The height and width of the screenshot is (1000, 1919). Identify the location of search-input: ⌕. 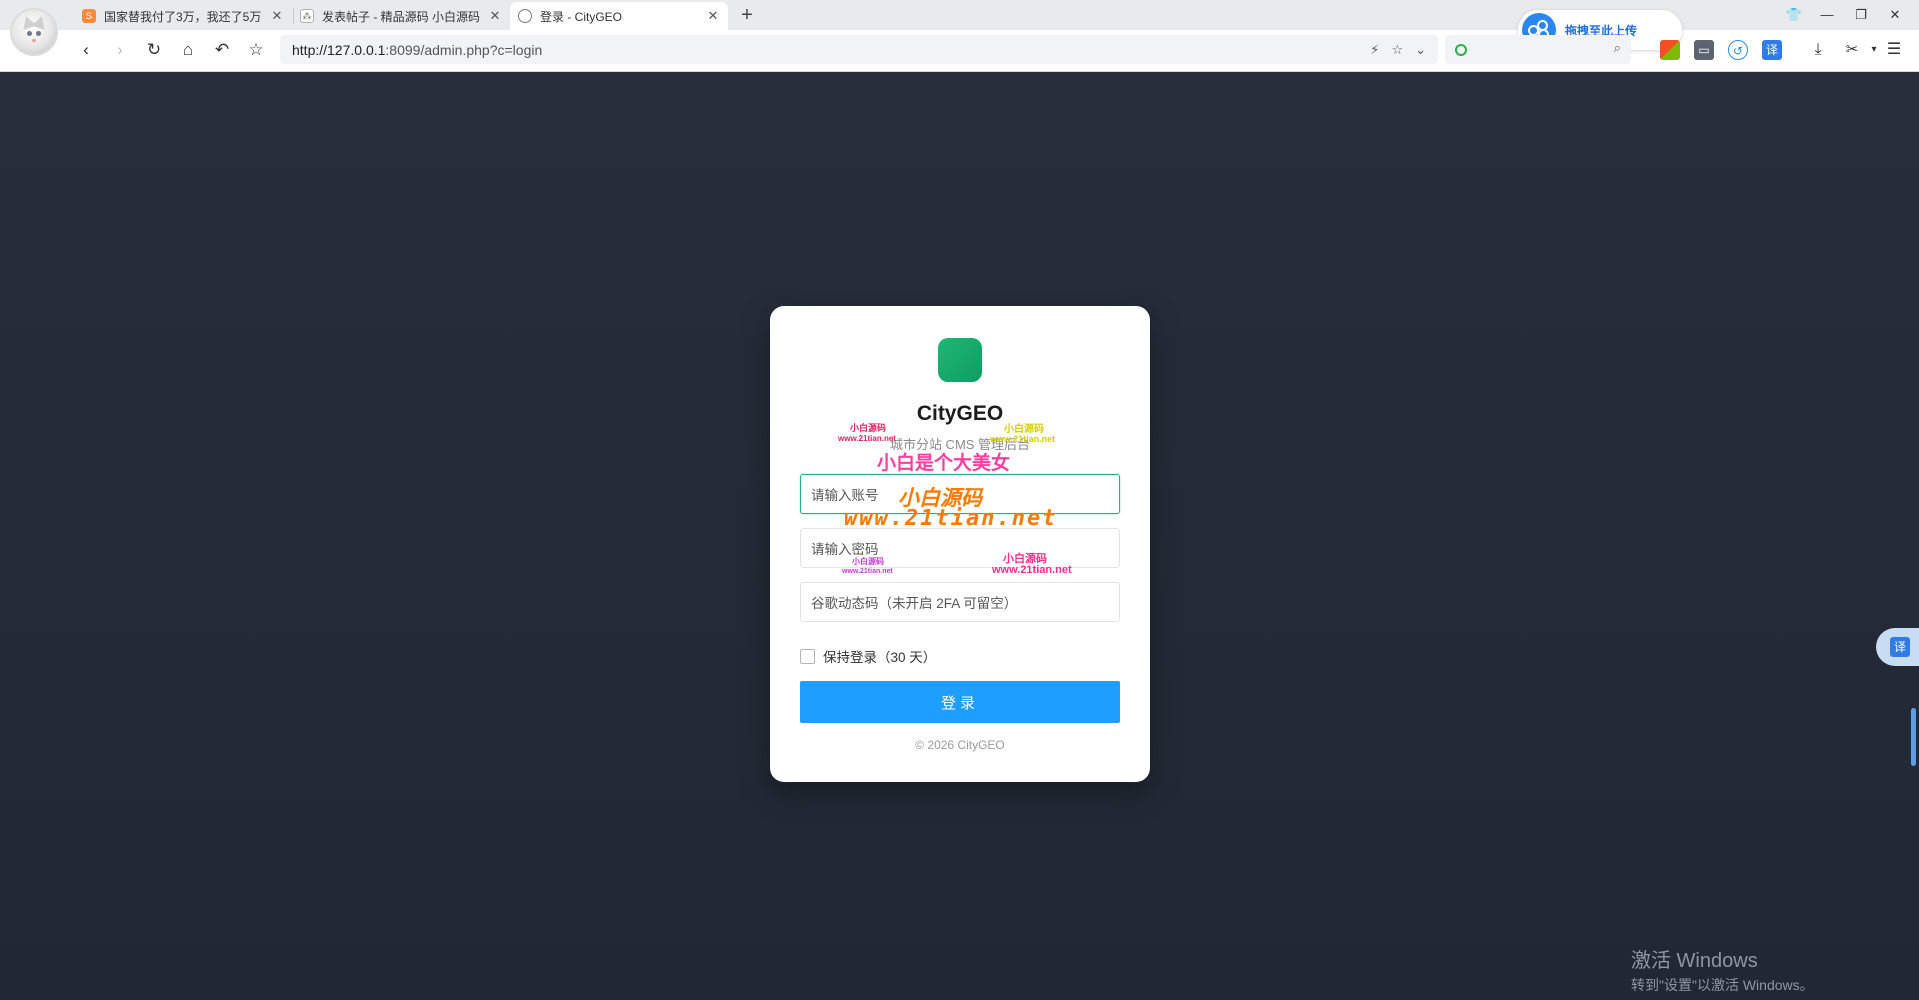
(1538, 49).